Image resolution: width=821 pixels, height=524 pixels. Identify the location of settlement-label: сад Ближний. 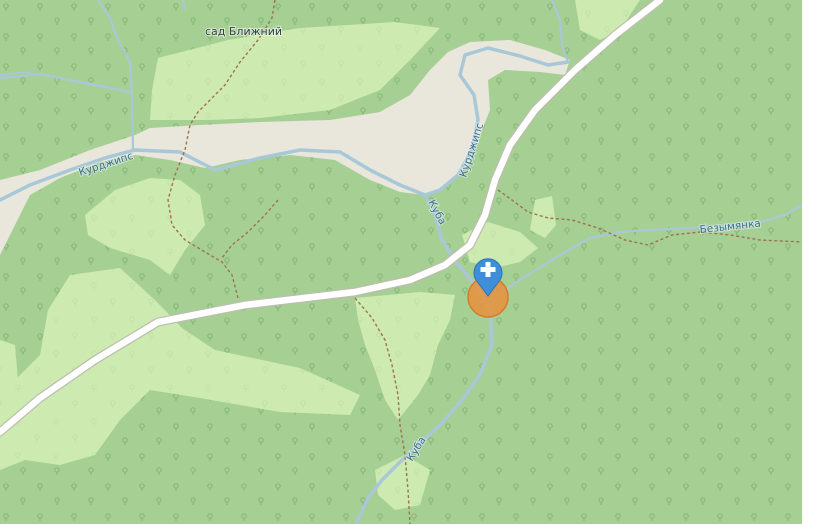
(243, 31).